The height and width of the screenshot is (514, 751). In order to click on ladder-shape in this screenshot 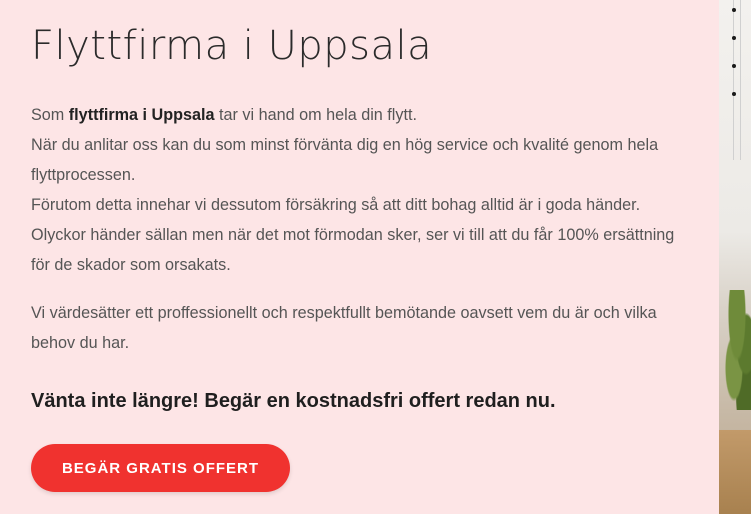, I will do `click(737, 80)`.